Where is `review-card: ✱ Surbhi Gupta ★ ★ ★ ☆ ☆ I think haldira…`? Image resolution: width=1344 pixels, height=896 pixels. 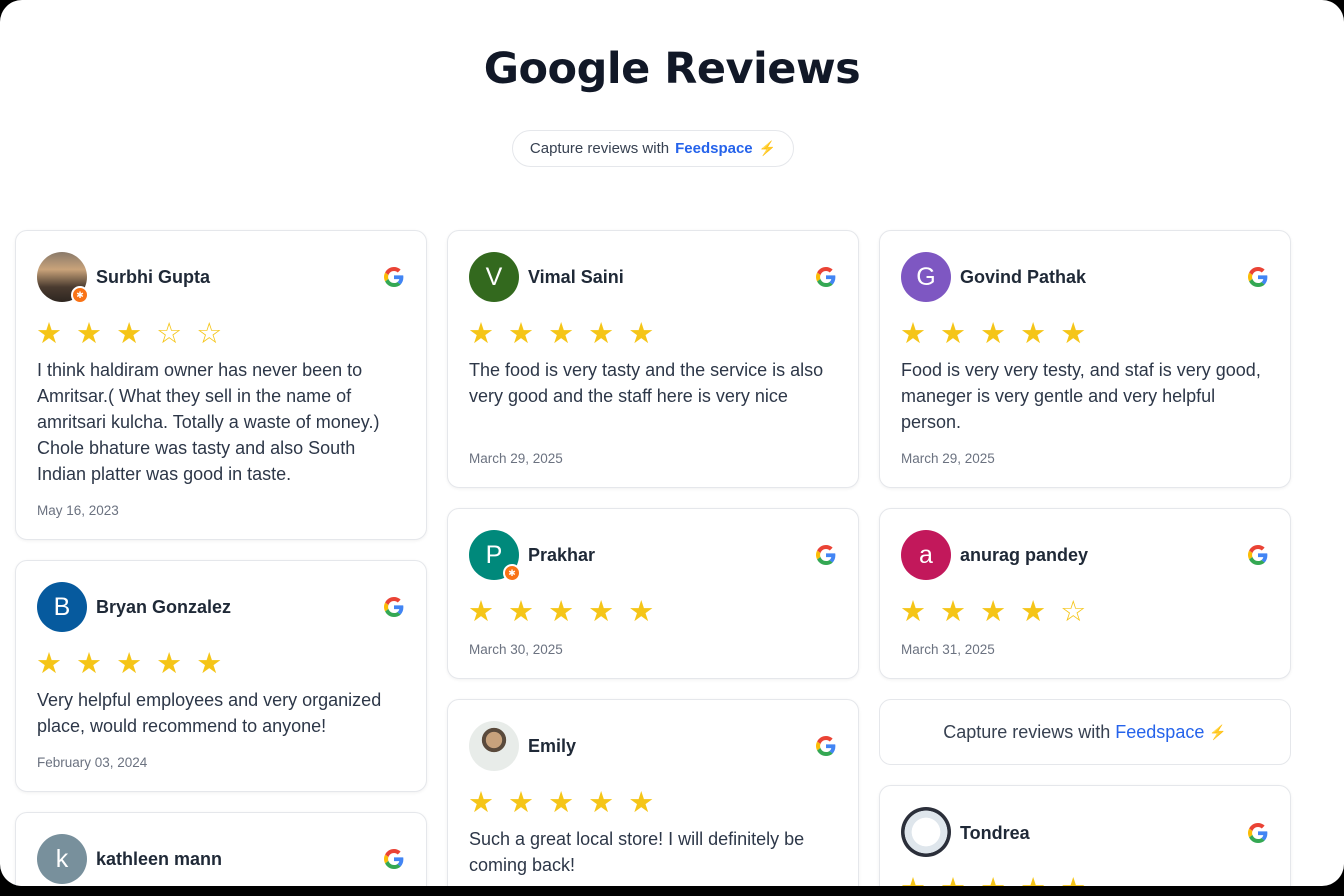
review-card: ✱ Surbhi Gupta ★ ★ ★ ☆ ☆ I think haldira… is located at coordinates (221, 385).